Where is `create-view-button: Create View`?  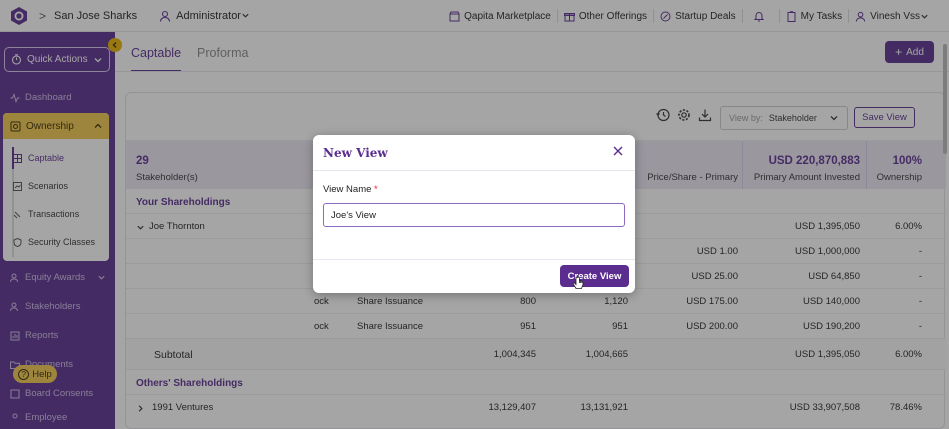
create-view-button: Create View is located at coordinates (594, 276).